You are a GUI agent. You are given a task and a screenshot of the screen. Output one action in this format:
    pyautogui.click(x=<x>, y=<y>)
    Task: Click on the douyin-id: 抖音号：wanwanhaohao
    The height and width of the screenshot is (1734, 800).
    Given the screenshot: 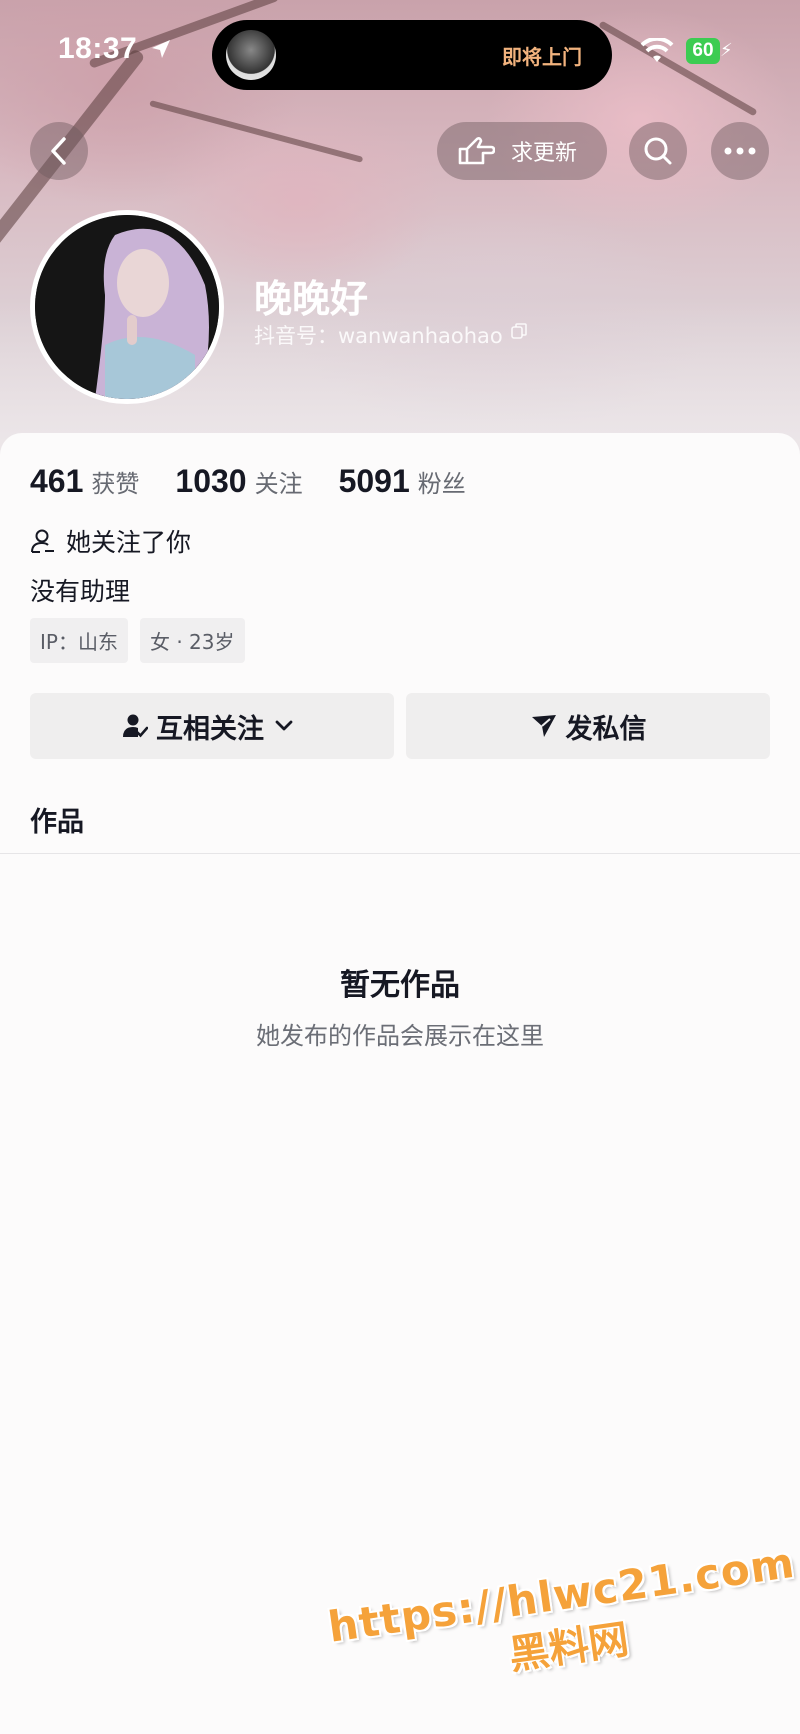 What is the action you would take?
    pyautogui.click(x=378, y=336)
    